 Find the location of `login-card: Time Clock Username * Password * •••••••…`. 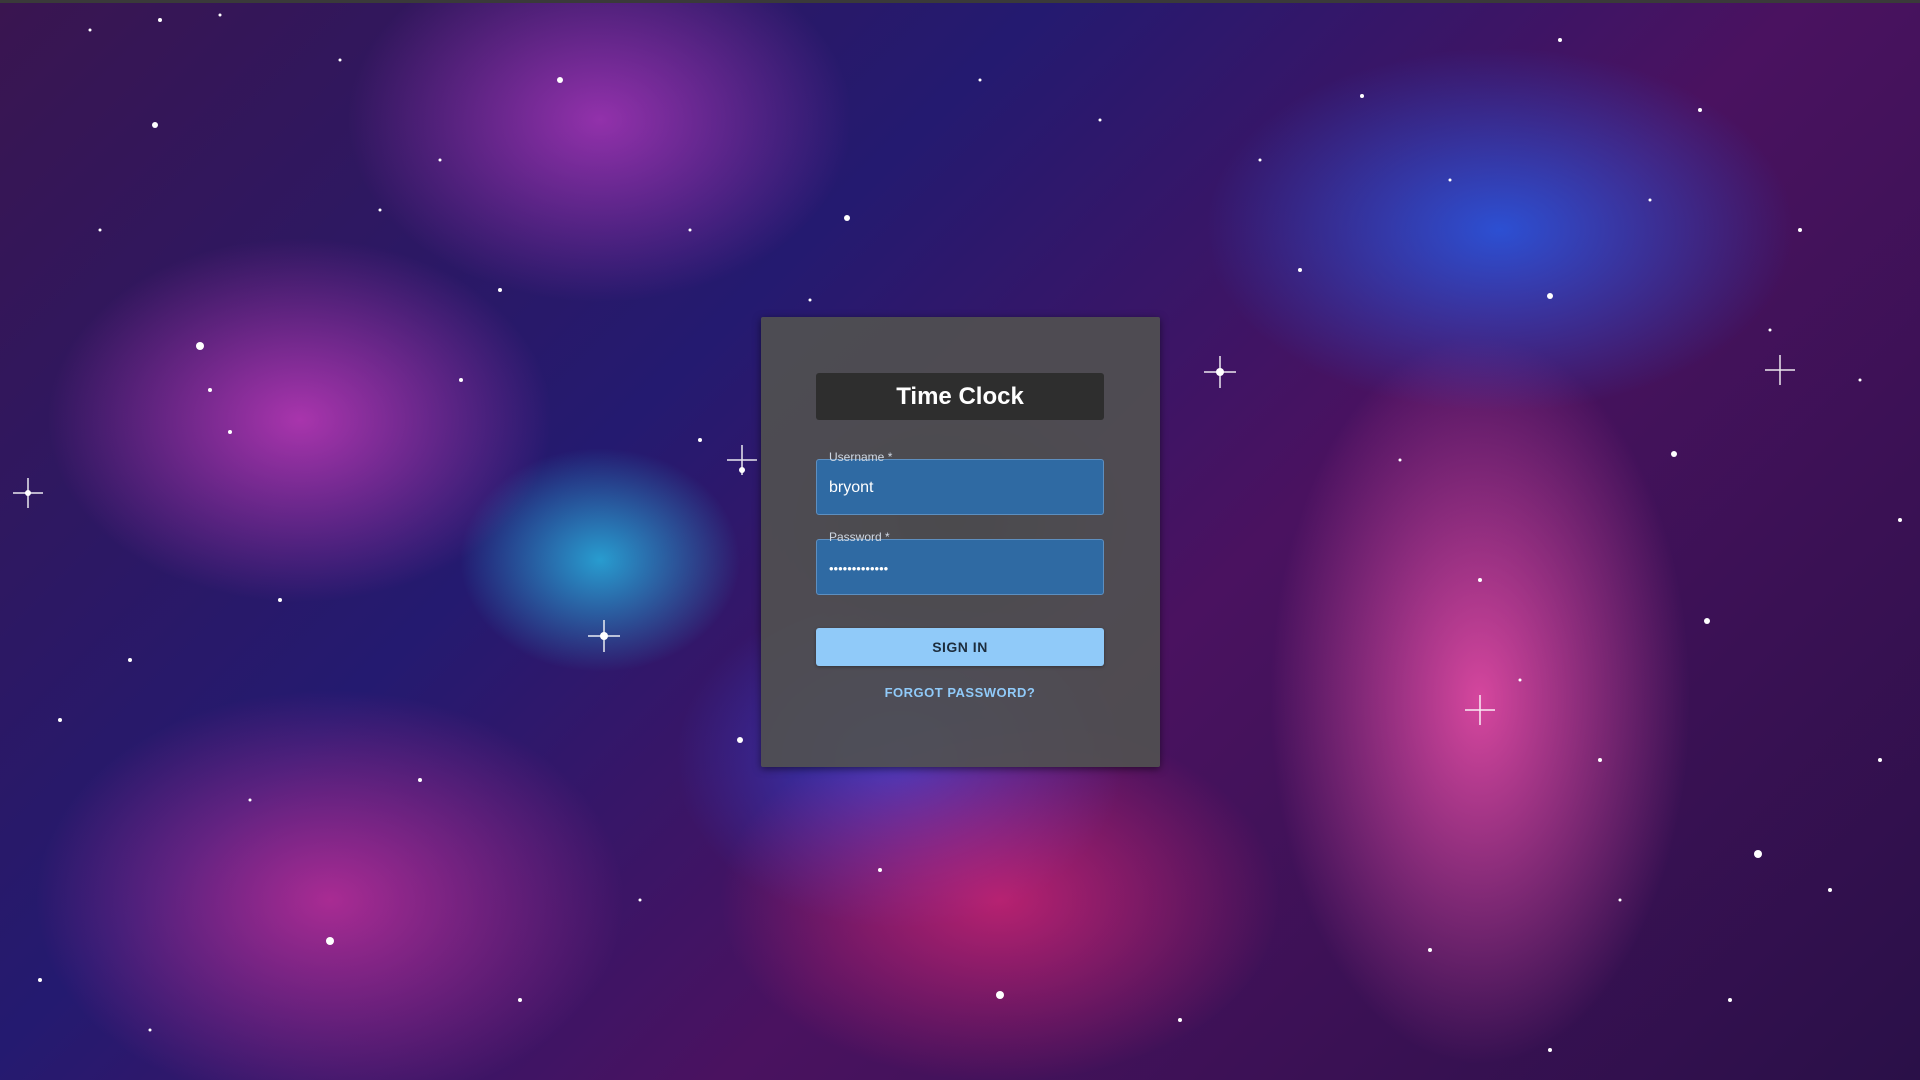

login-card: Time Clock Username * Password * •••••••… is located at coordinates (960, 542).